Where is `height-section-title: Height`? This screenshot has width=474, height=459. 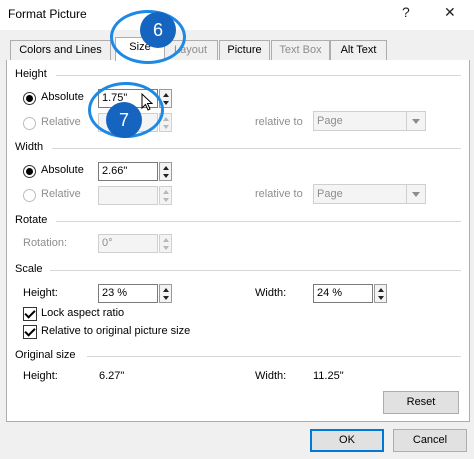 height-section-title: Height is located at coordinates (31, 74).